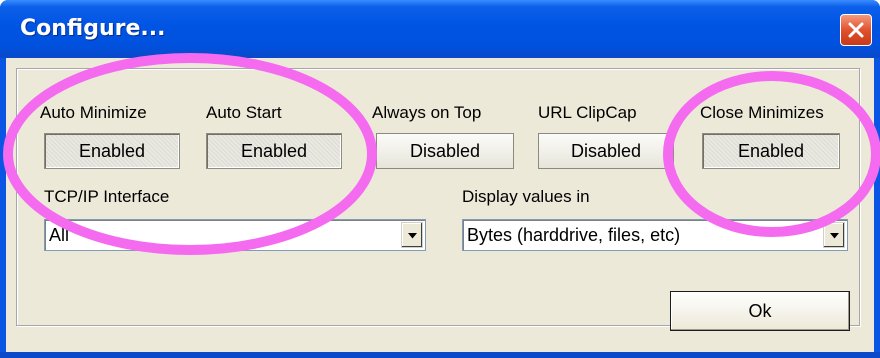 This screenshot has width=880, height=358. I want to click on display-values-label: Display values in, so click(526, 196).